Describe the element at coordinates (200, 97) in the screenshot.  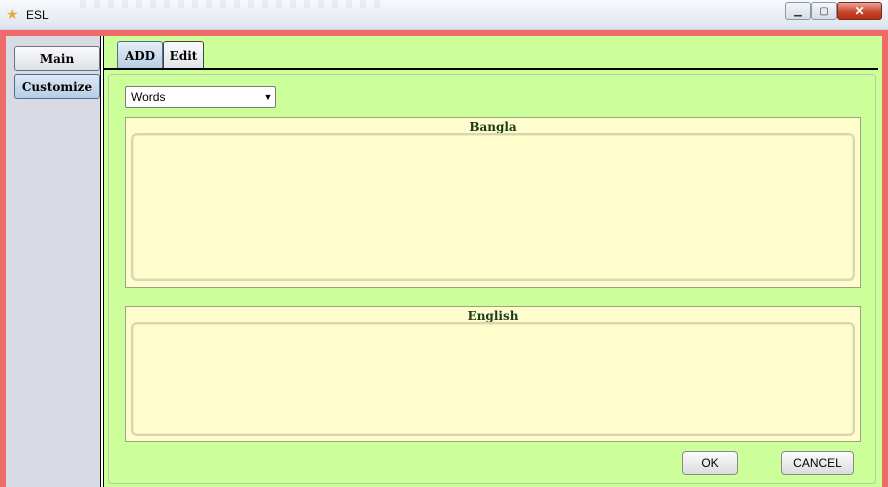
I see `type-select: Words ▼` at that location.